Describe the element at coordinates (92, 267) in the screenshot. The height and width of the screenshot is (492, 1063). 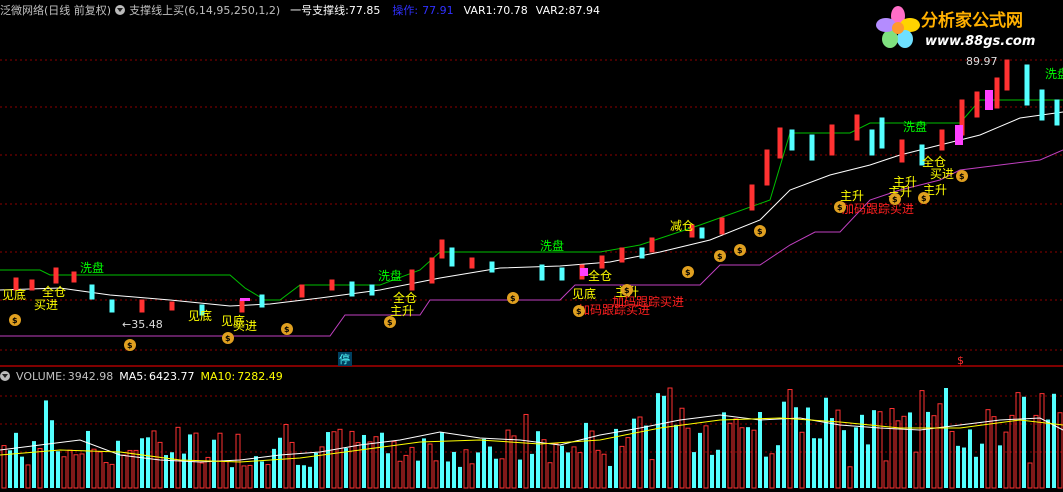
I see `wash-label-1: 洗盘` at that location.